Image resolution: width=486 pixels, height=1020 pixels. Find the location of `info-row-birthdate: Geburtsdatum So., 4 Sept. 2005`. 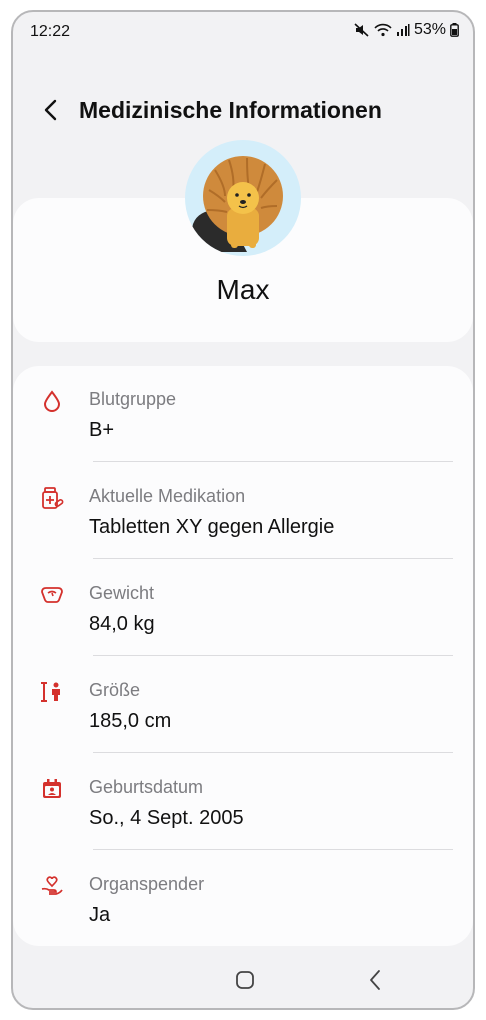

info-row-birthdate: Geburtsdatum So., 4 Sept. 2005 is located at coordinates (243, 802).